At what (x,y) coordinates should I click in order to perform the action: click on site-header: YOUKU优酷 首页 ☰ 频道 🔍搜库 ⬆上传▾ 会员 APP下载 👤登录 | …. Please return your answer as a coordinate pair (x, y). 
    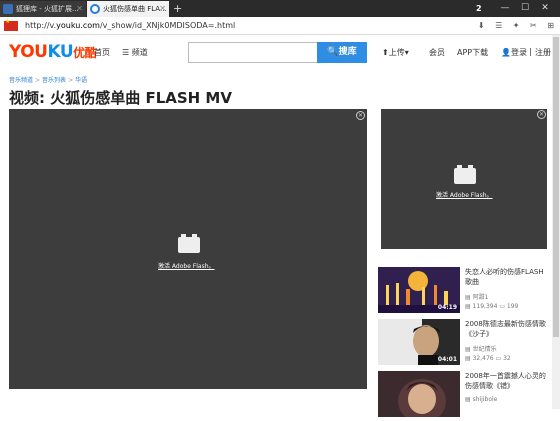
    Looking at the image, I should click on (280, 53).